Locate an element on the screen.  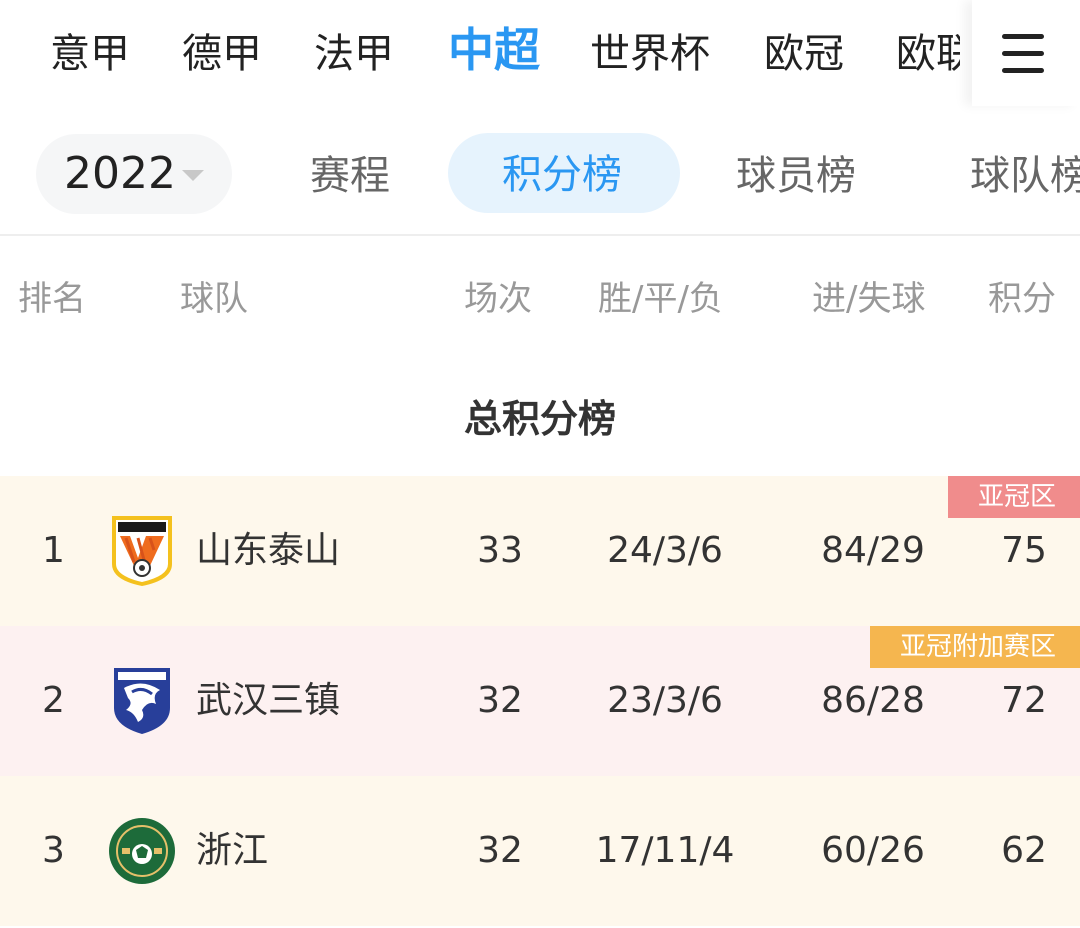
col-team: 球队 is located at coordinates (214, 299).